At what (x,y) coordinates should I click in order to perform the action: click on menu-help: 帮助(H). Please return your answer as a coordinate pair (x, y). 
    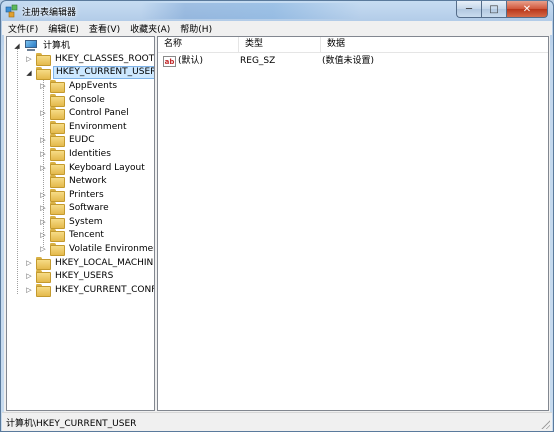
    Looking at the image, I should click on (195, 28).